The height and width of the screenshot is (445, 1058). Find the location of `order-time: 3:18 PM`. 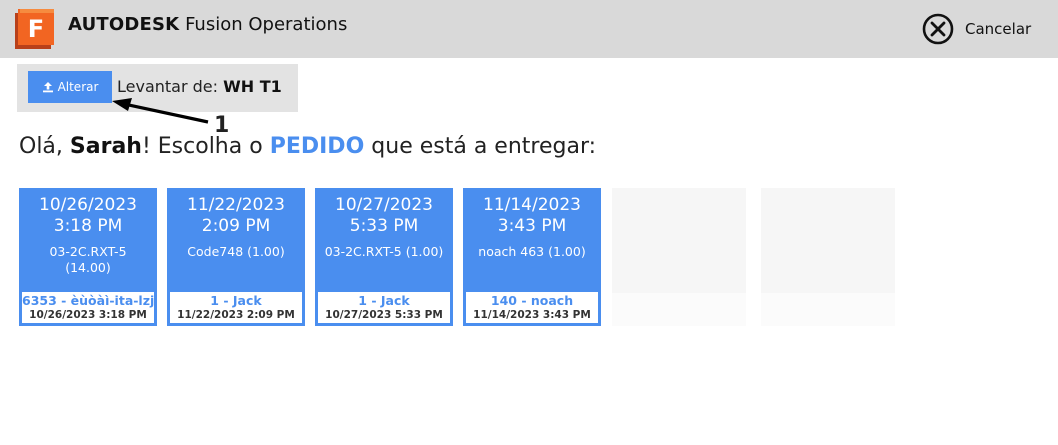

order-time: 3:18 PM is located at coordinates (88, 226).